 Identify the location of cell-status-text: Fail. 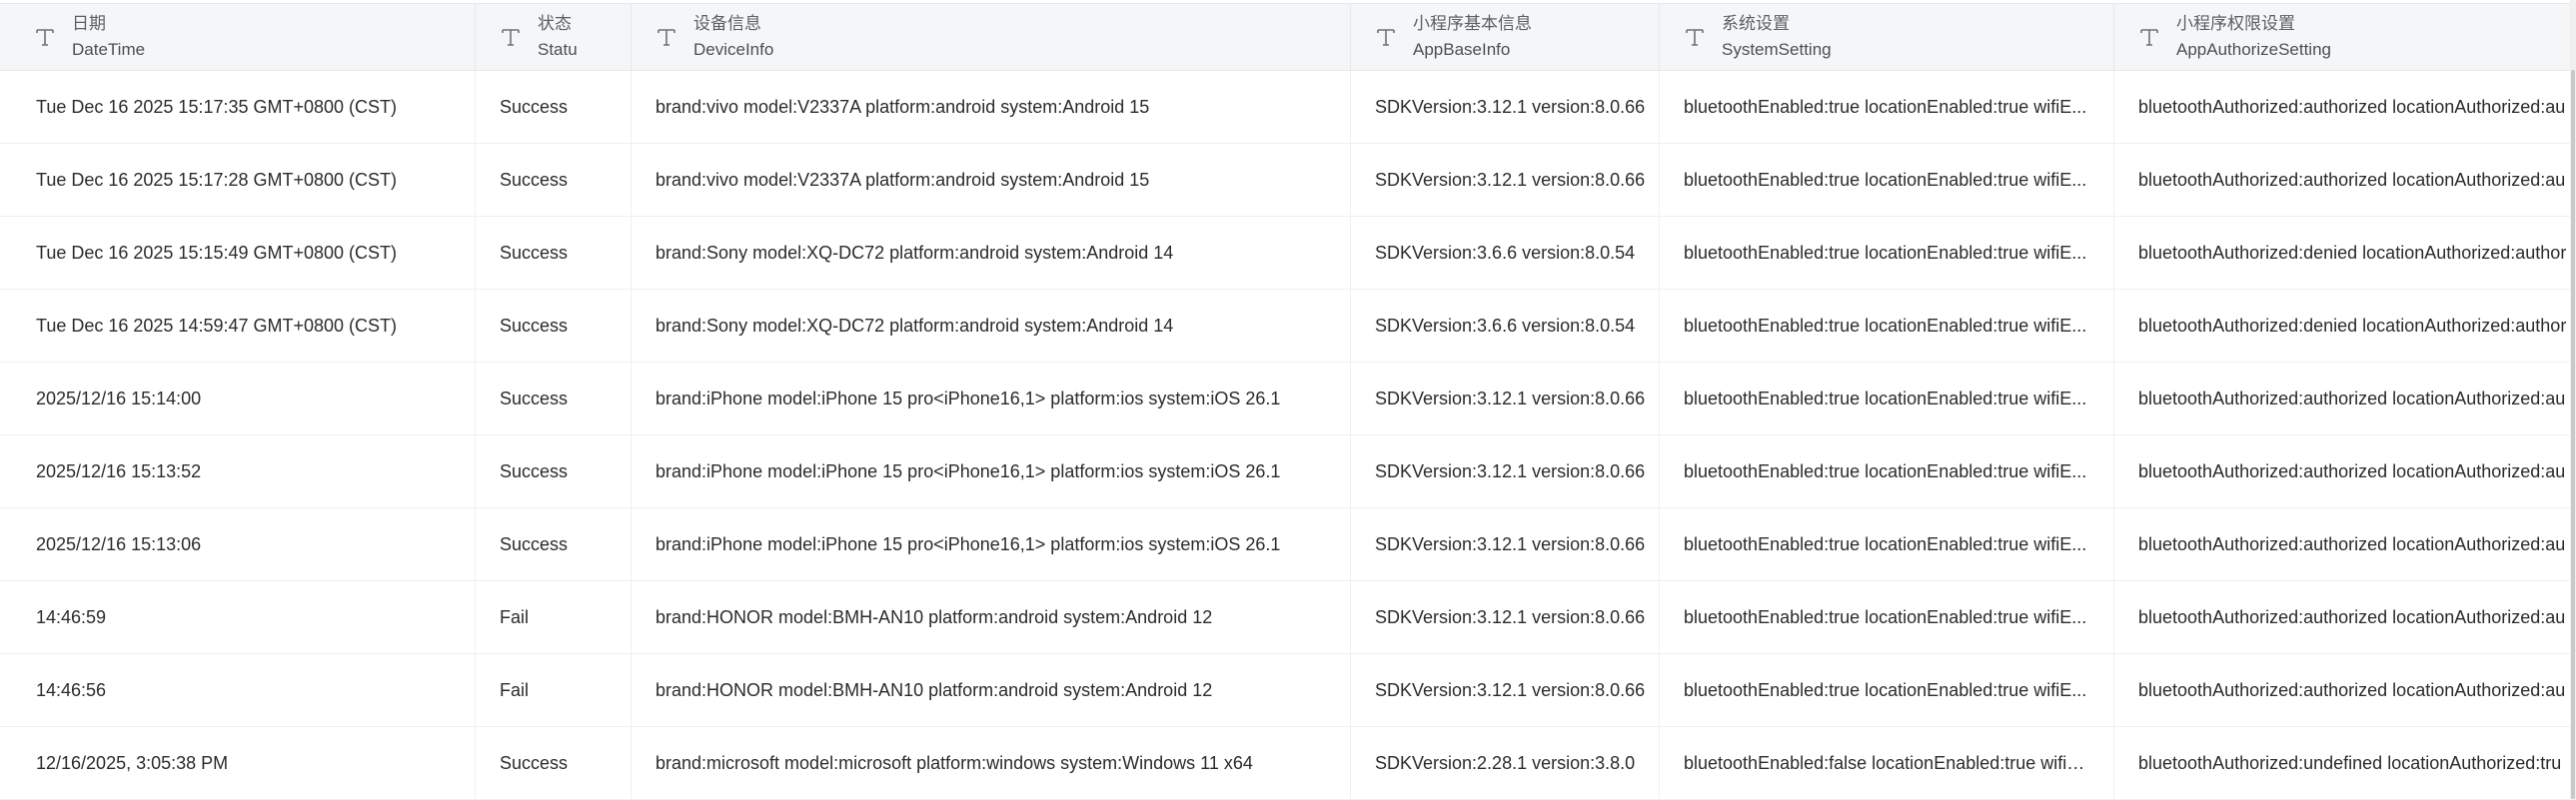
(515, 616).